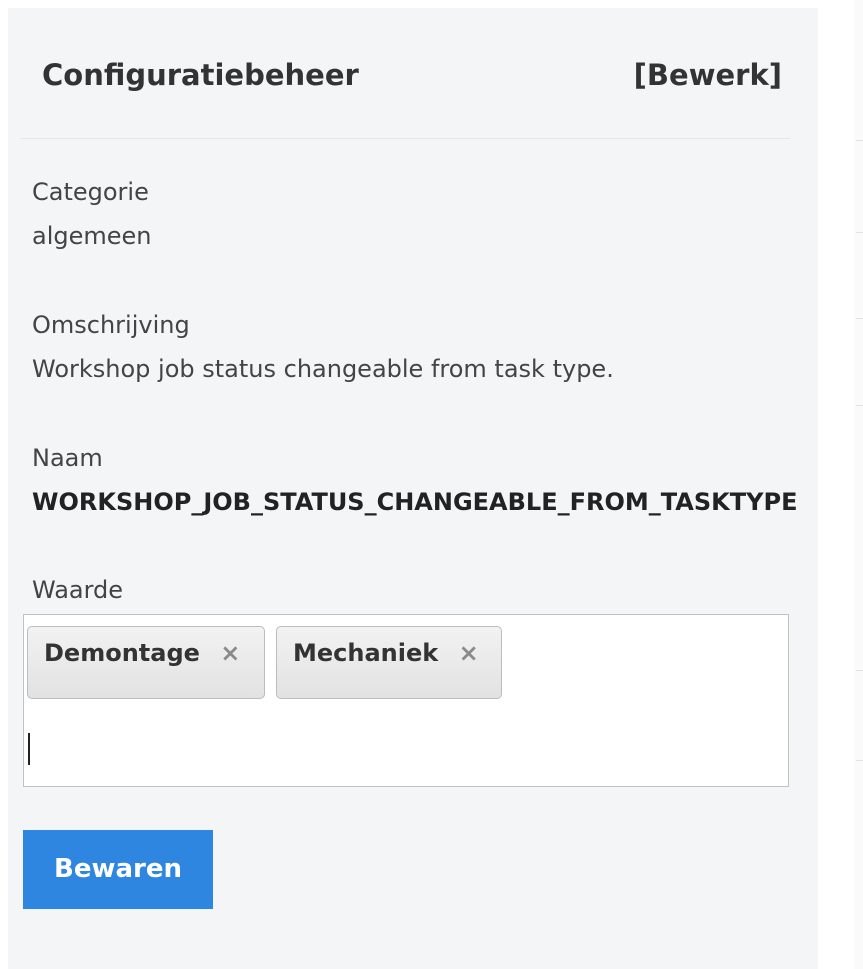 This screenshot has width=863, height=969. Describe the element at coordinates (92, 236) in the screenshot. I see `category-value: algemeen` at that location.